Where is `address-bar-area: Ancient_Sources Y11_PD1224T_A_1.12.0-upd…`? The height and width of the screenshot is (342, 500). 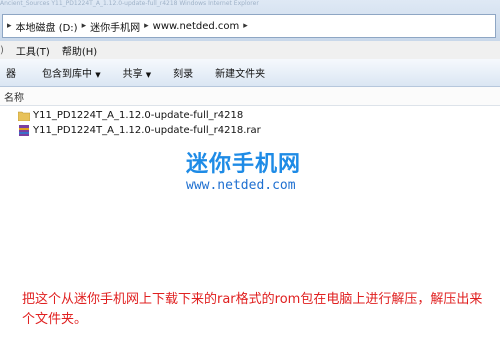
address-bar-area: Ancient_Sources Y11_PD1224T_A_1.12.0-upd… is located at coordinates (250, 20).